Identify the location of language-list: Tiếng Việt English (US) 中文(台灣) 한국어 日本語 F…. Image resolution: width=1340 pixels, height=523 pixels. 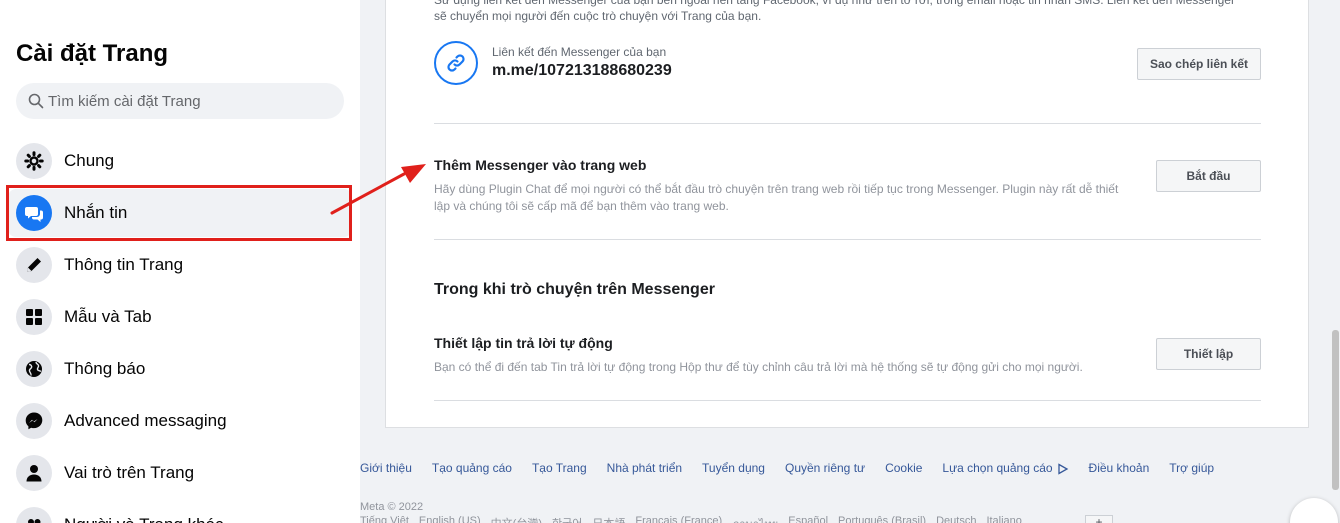
(696, 519).